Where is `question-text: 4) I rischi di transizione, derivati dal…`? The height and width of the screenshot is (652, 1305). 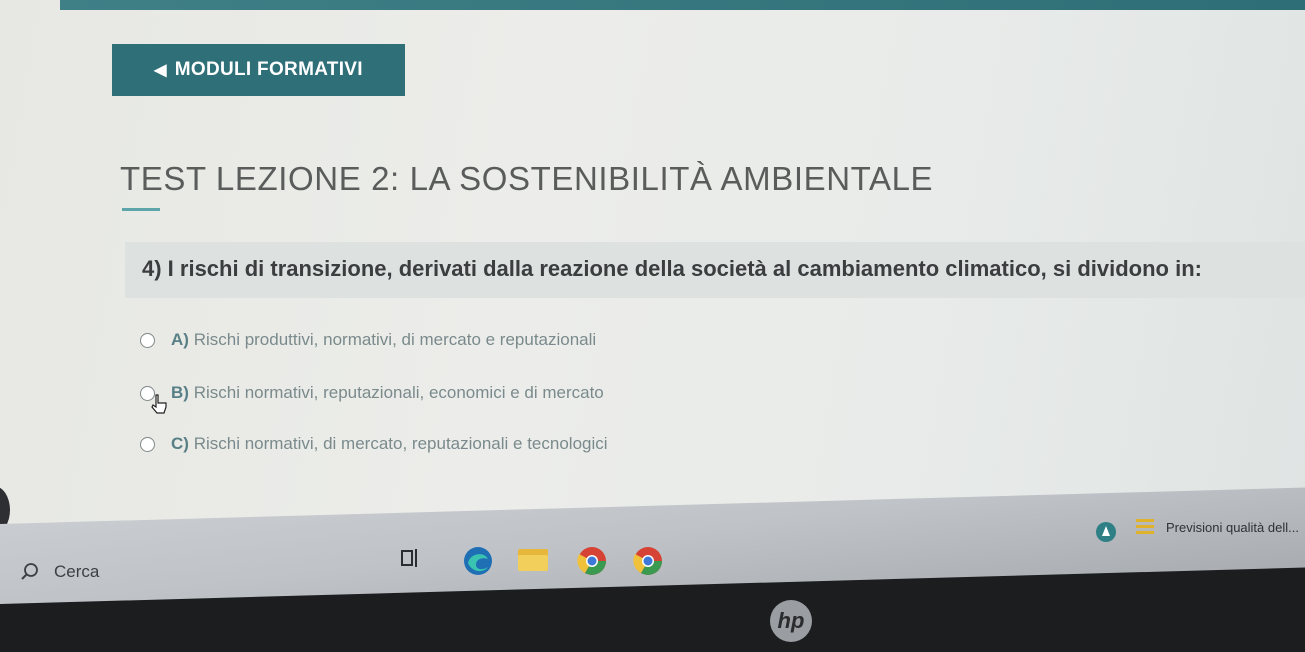
question-text: 4) I rischi di transizione, derivati dal… is located at coordinates (672, 268).